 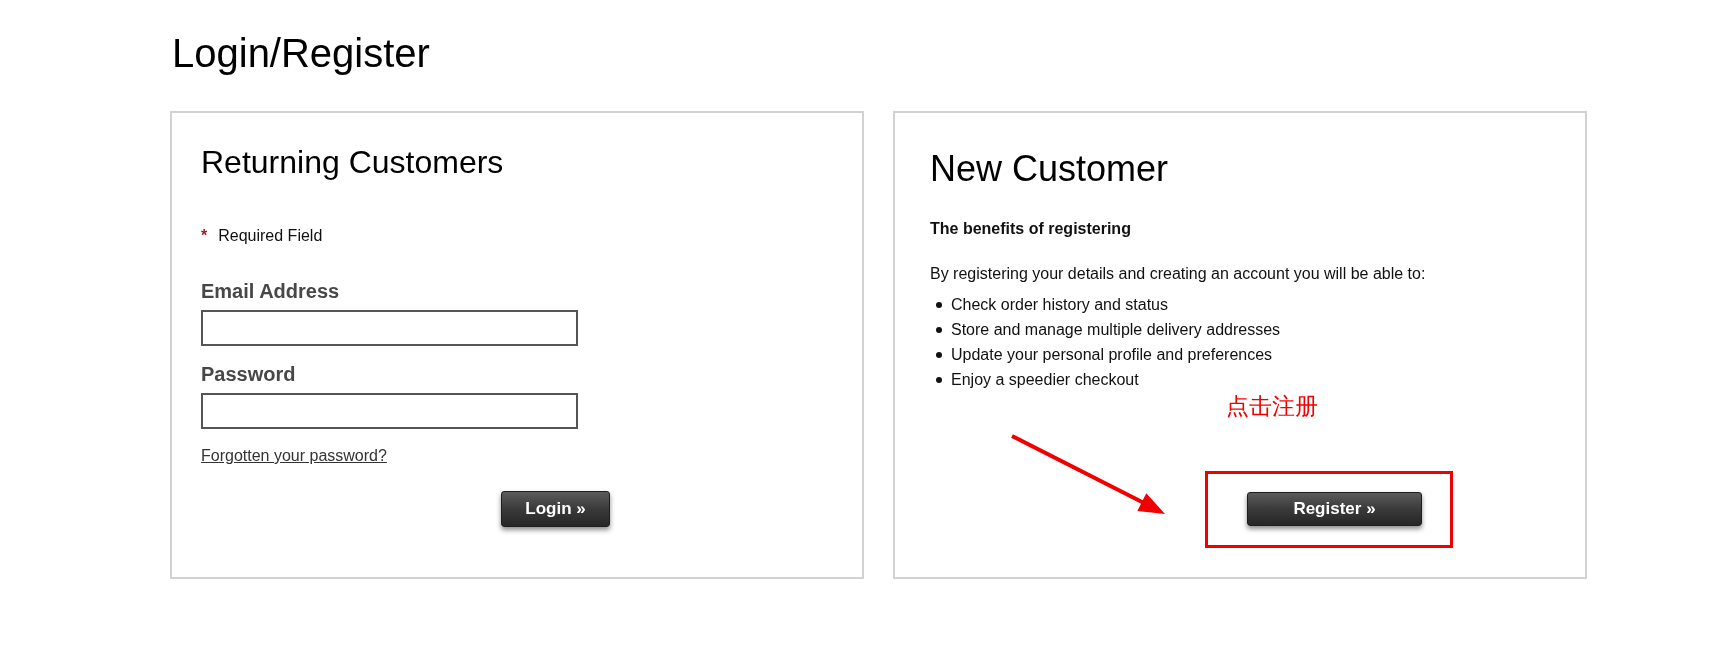 I want to click on required-marker: *, so click(x=204, y=236).